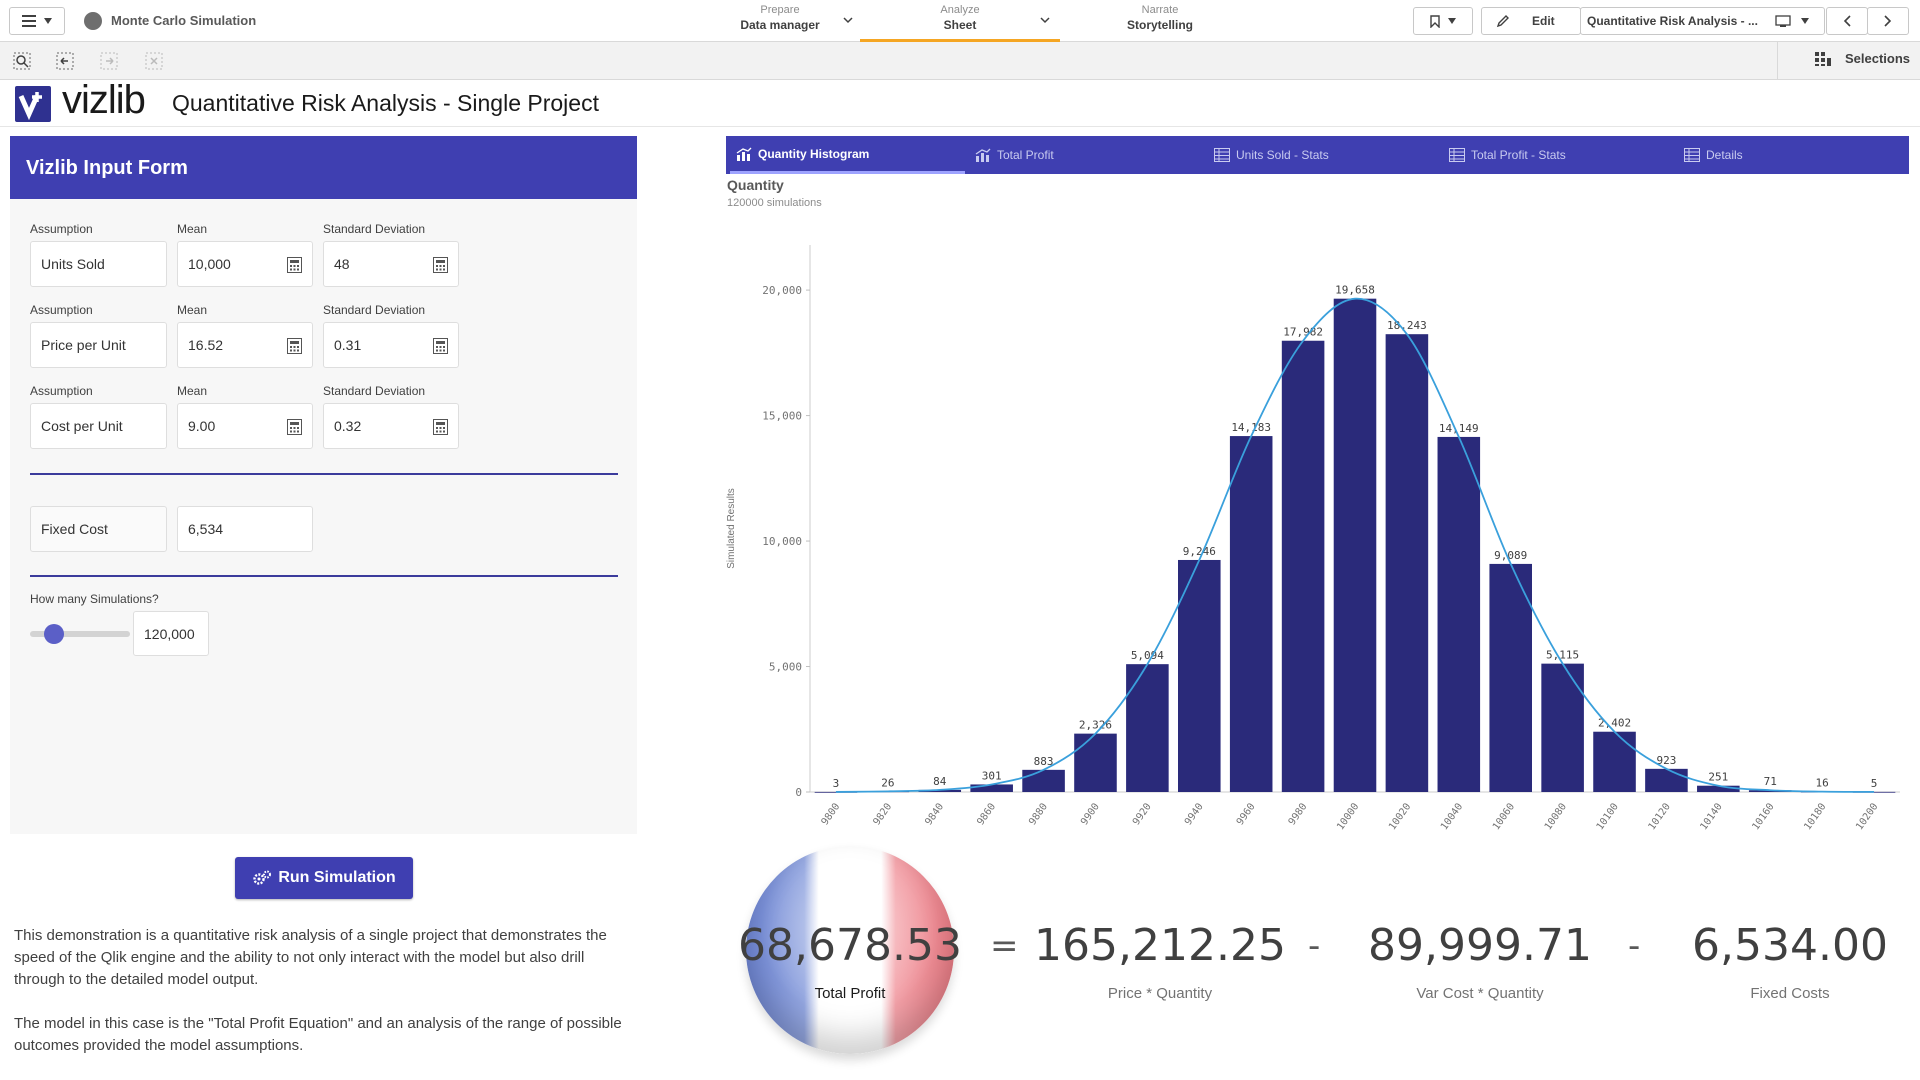  Describe the element at coordinates (1025, 155) in the screenshot. I see `tab-label: Total Profit` at that location.